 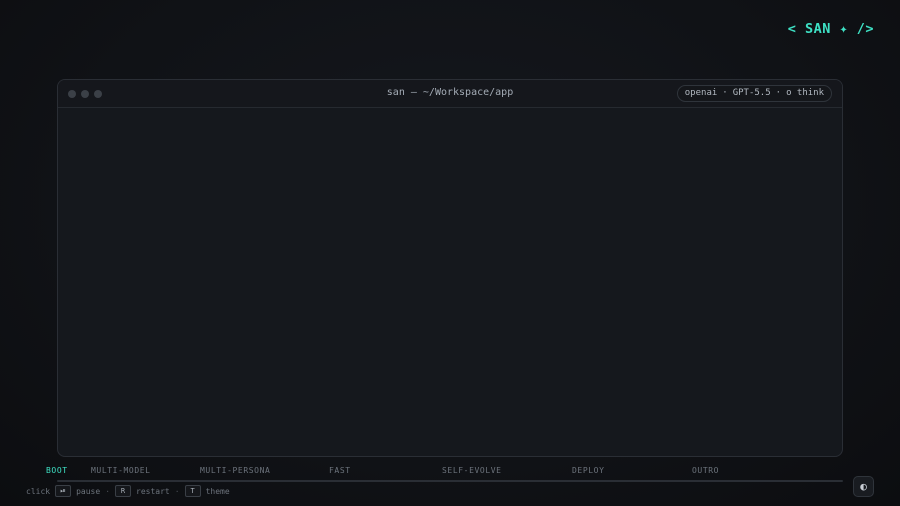 I want to click on model-badge: openai · GPT-5.5 · o think, so click(x=754, y=93).